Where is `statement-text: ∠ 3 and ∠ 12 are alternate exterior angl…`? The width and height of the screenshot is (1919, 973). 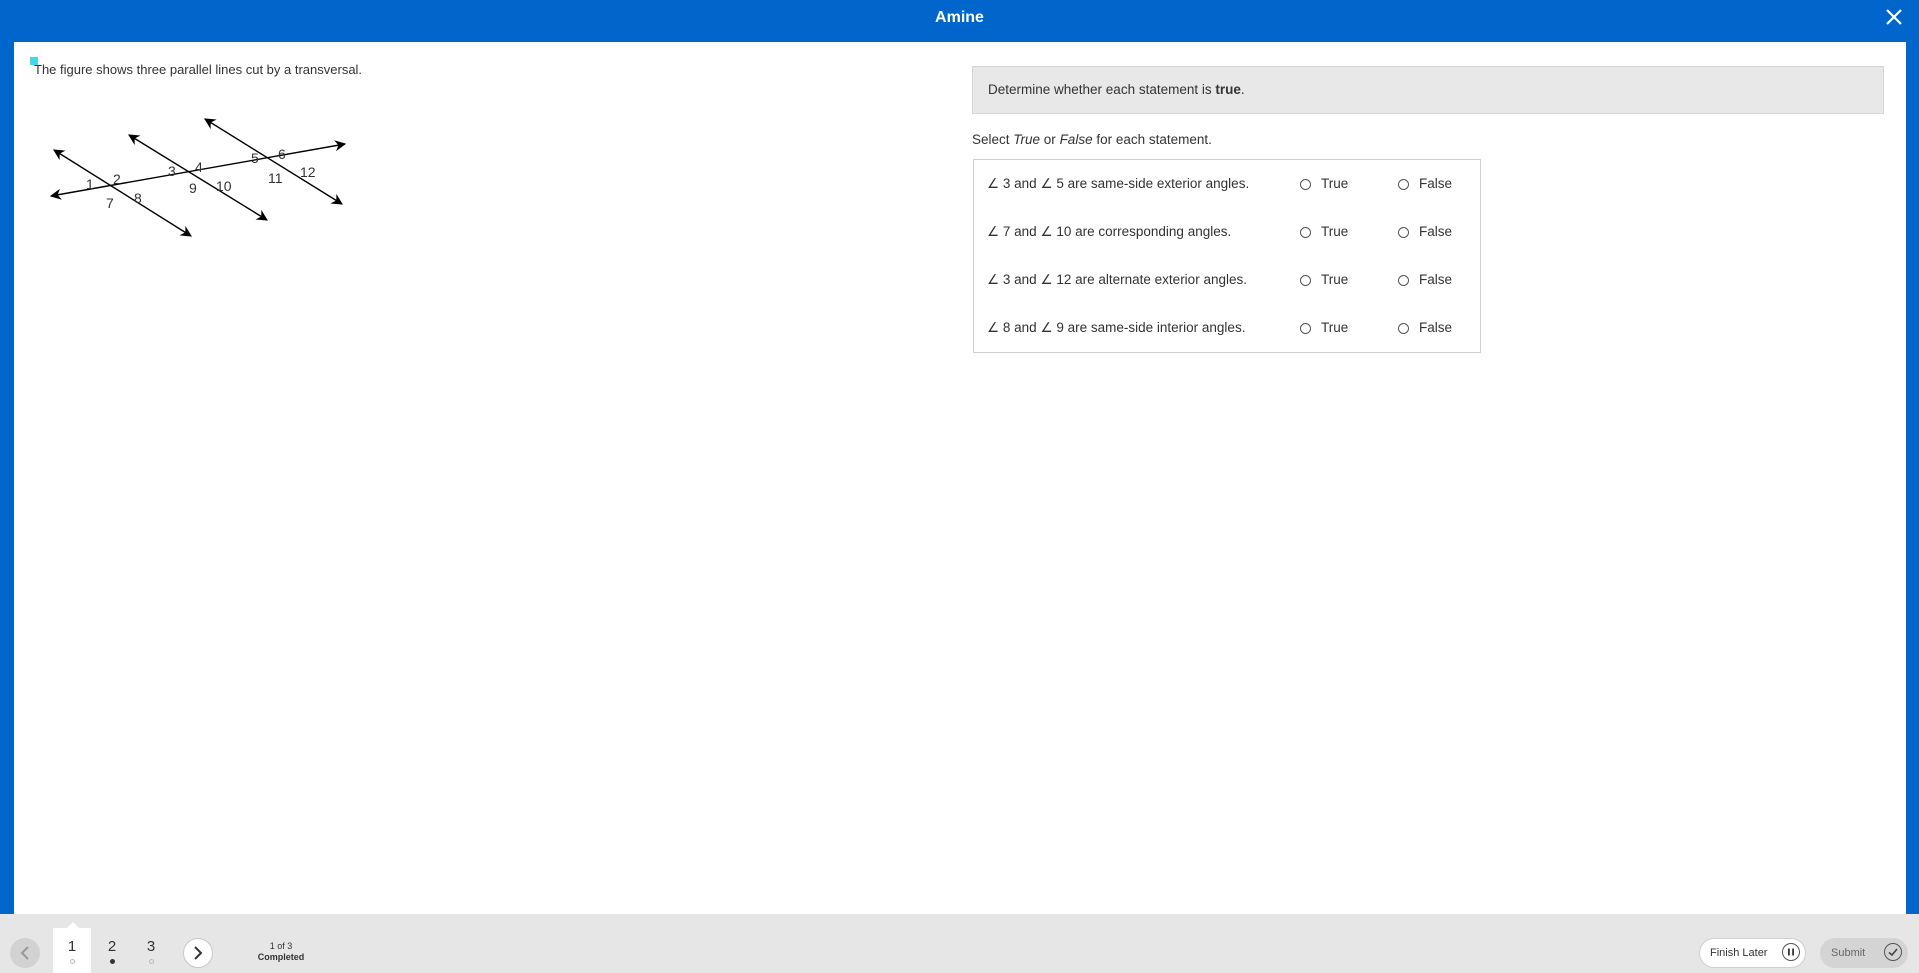
statement-text: ∠ 3 and ∠ 12 are alternate exterior angl… is located at coordinates (1117, 280).